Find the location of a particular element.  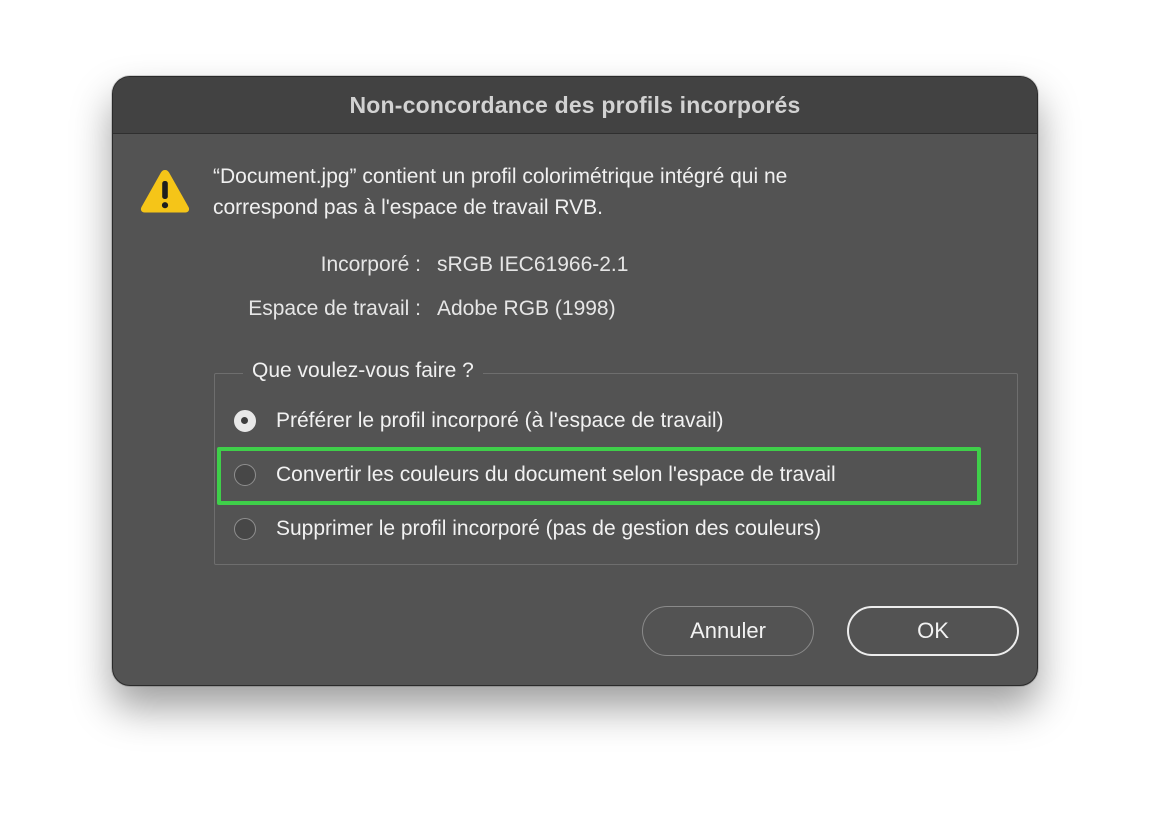

working-space-value: Adobe RGB (1998) is located at coordinates (526, 308).